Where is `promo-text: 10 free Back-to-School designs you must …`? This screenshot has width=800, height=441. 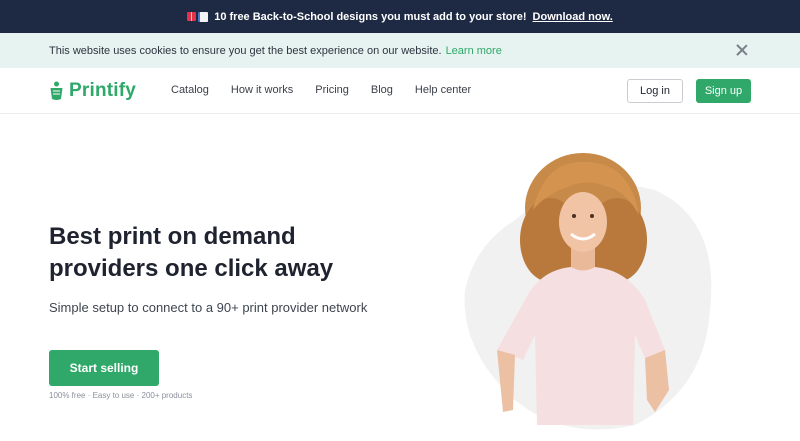
promo-text: 10 free Back-to-School designs you must … is located at coordinates (370, 16).